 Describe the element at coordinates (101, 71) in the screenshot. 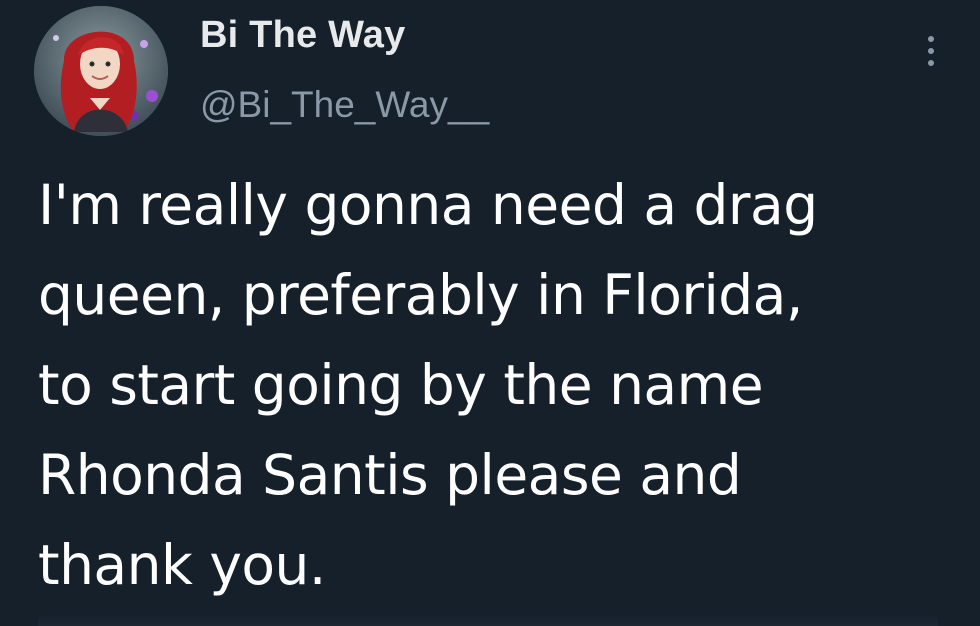

I see `profile-avatar-icon` at that location.